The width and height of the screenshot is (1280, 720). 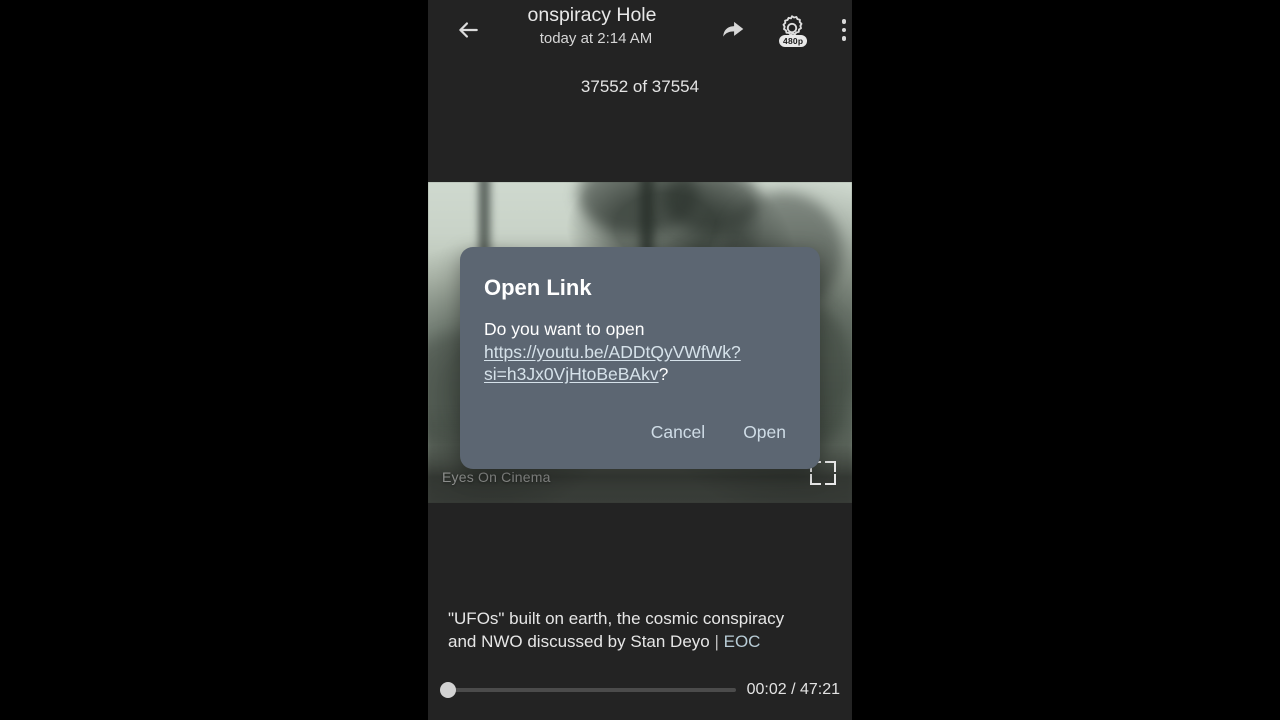 I want to click on seek-bar, so click(x=588, y=690).